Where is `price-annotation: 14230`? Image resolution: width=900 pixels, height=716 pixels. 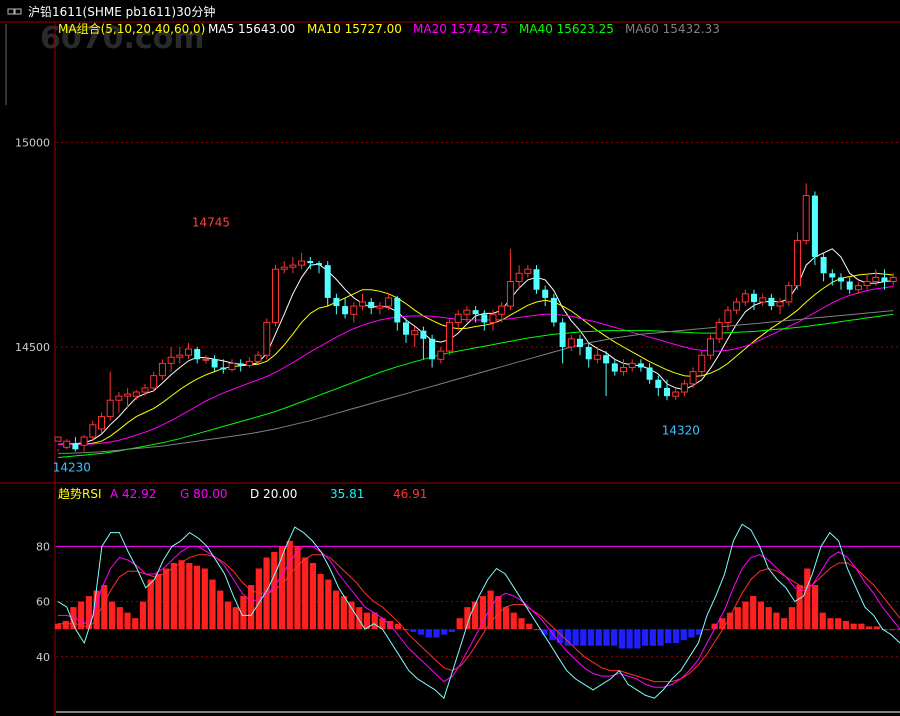
price-annotation: 14230 is located at coordinates (72, 468).